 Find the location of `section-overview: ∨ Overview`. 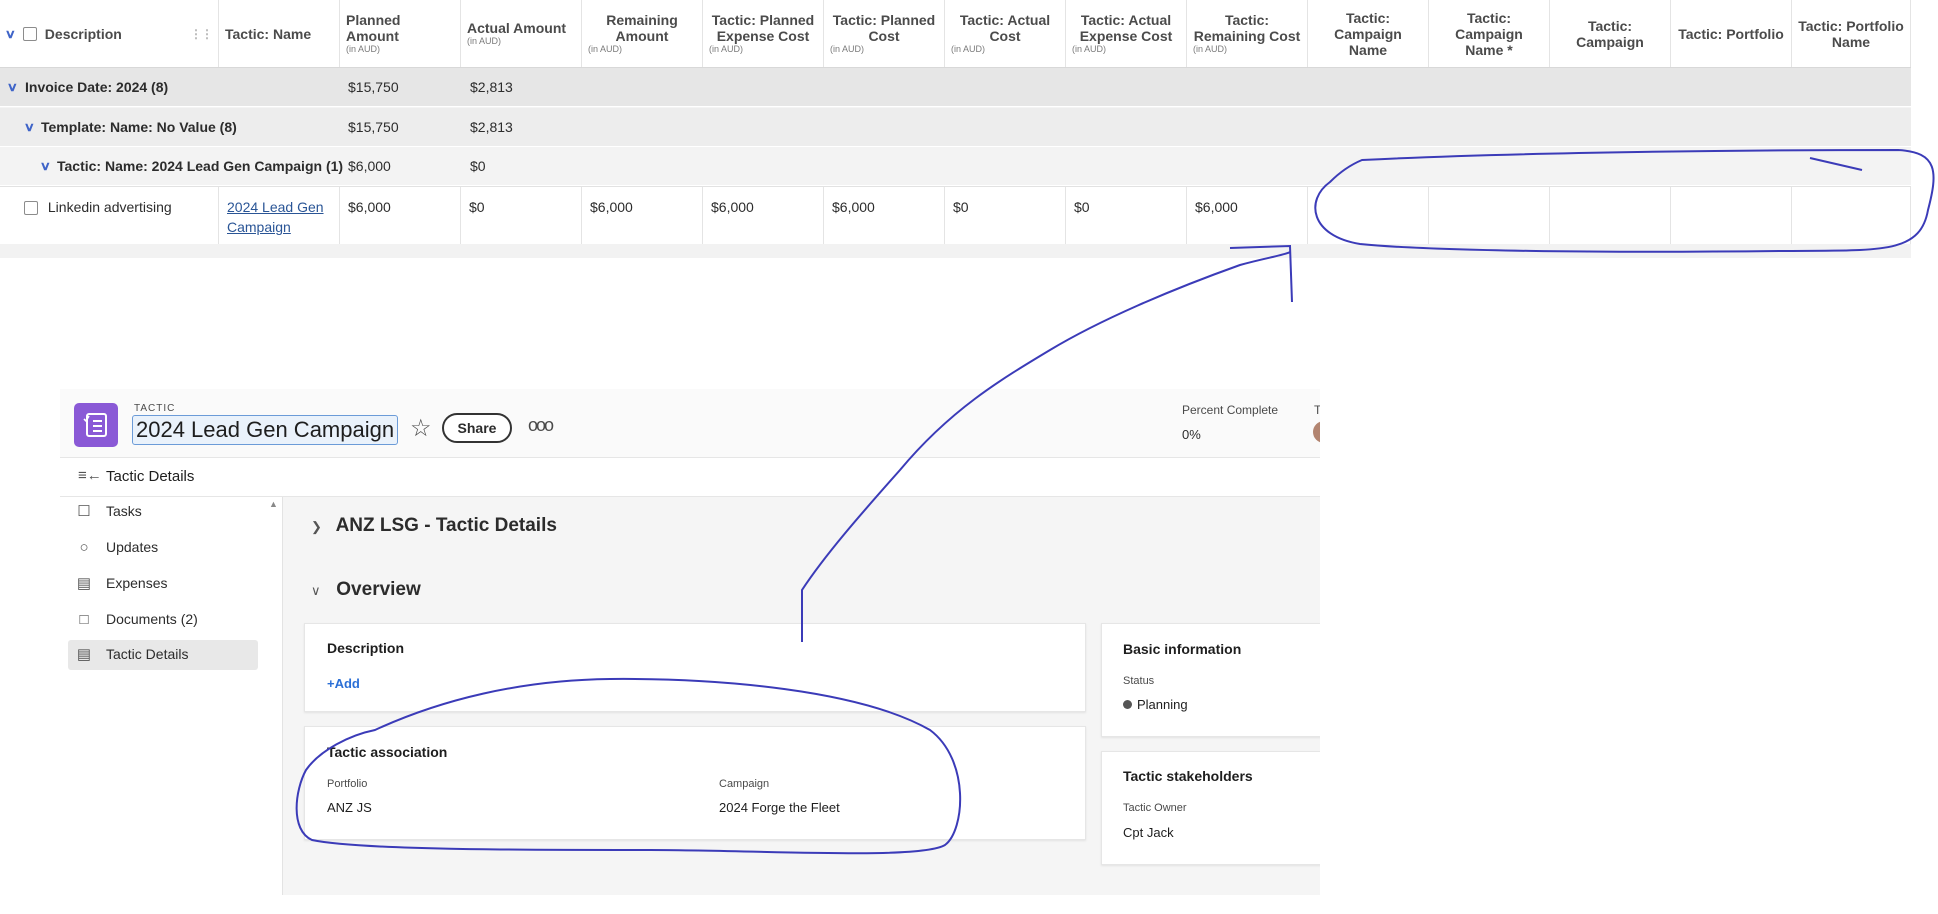

section-overview: ∨ Overview is located at coordinates (366, 590).